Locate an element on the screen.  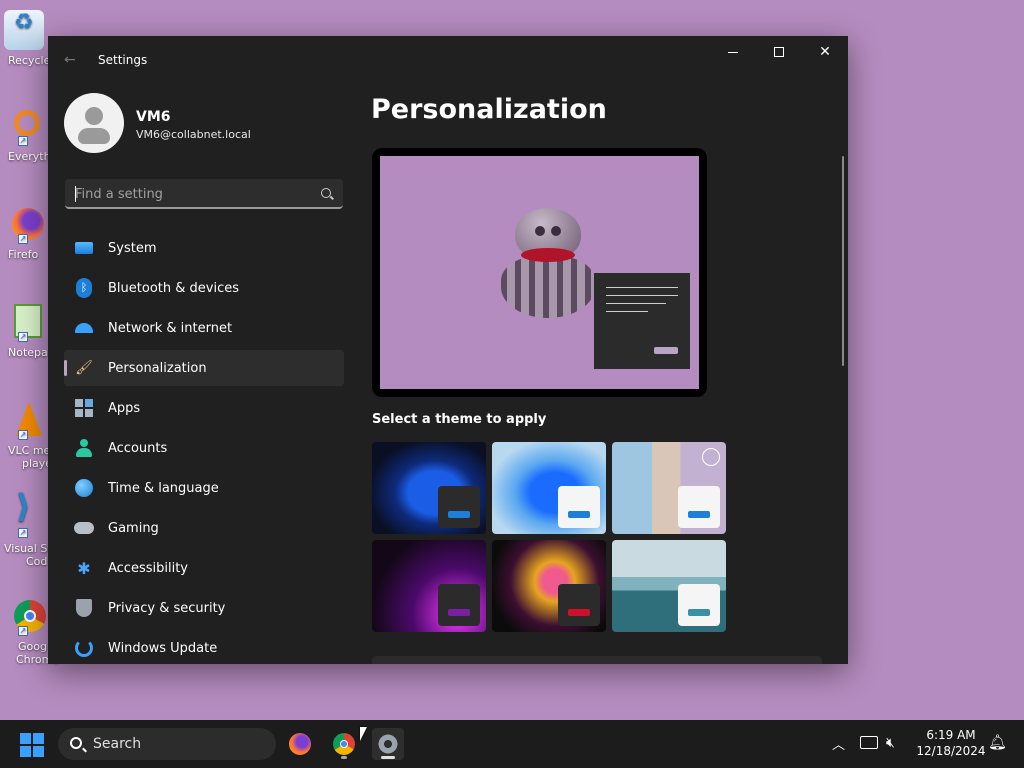
notification-bell-icon: 🔔︎ is located at coordinates (997, 742).